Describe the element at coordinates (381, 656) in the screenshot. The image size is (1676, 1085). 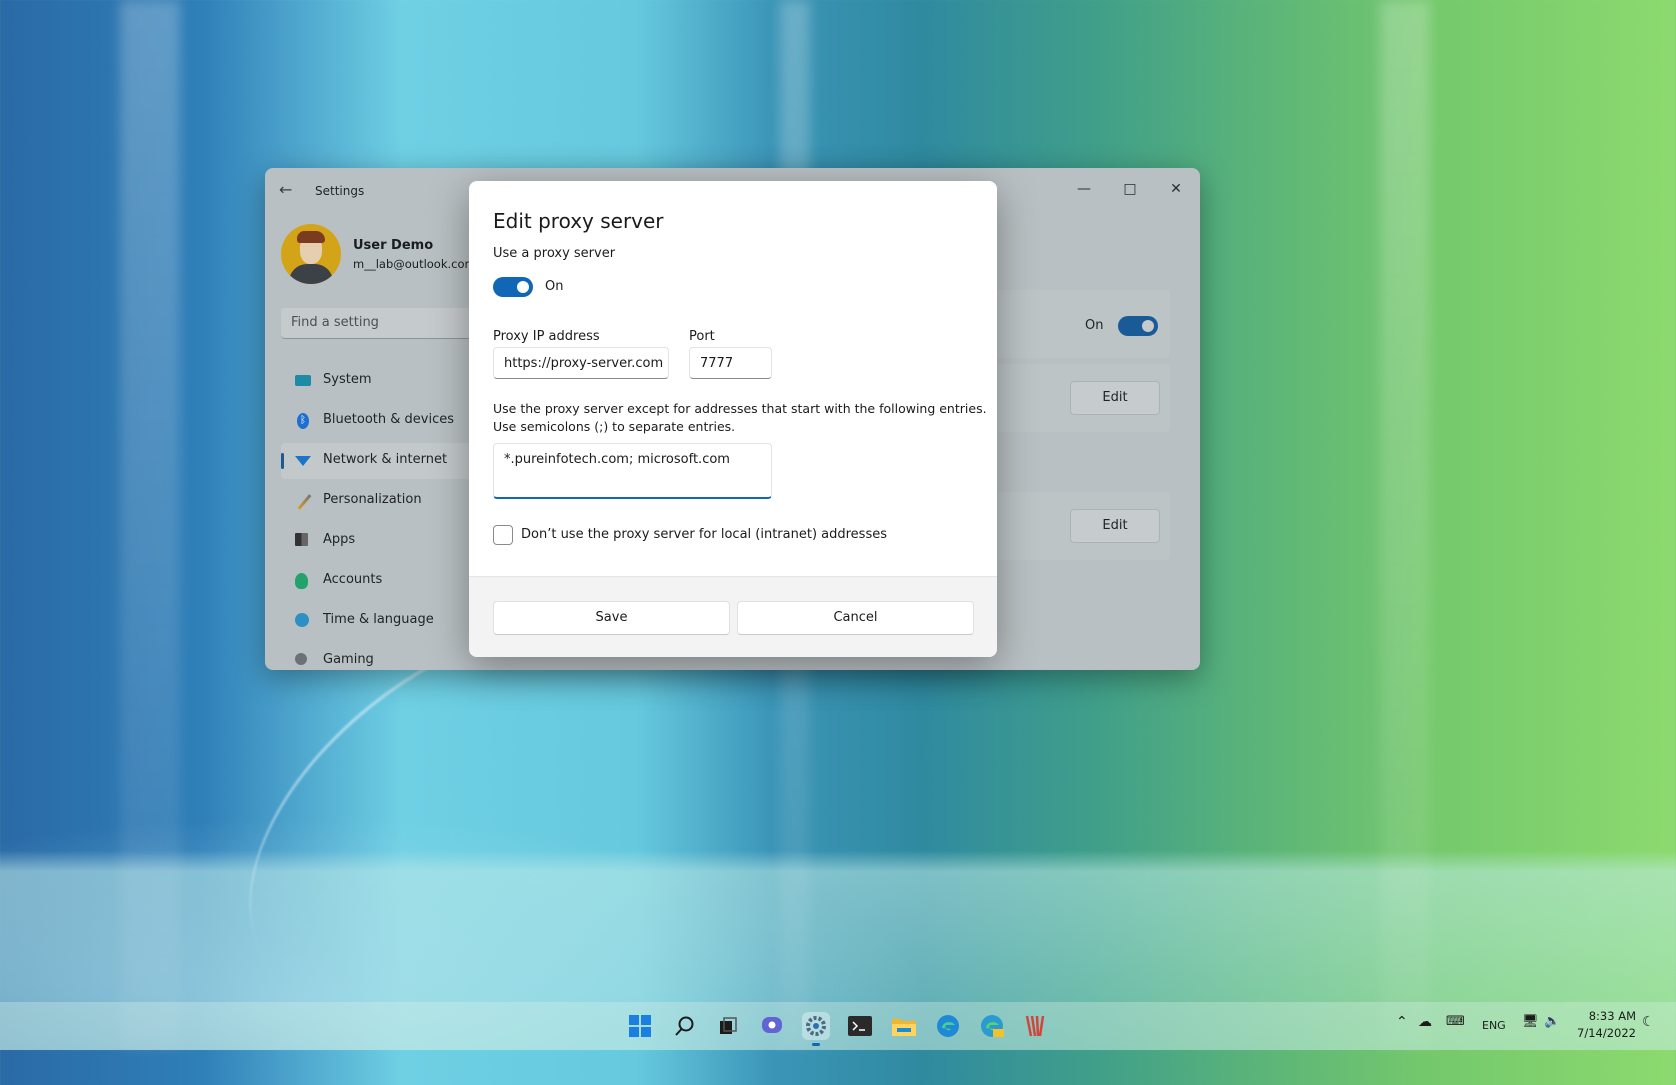
I see `sidebar-item-gaming: Gaming` at that location.